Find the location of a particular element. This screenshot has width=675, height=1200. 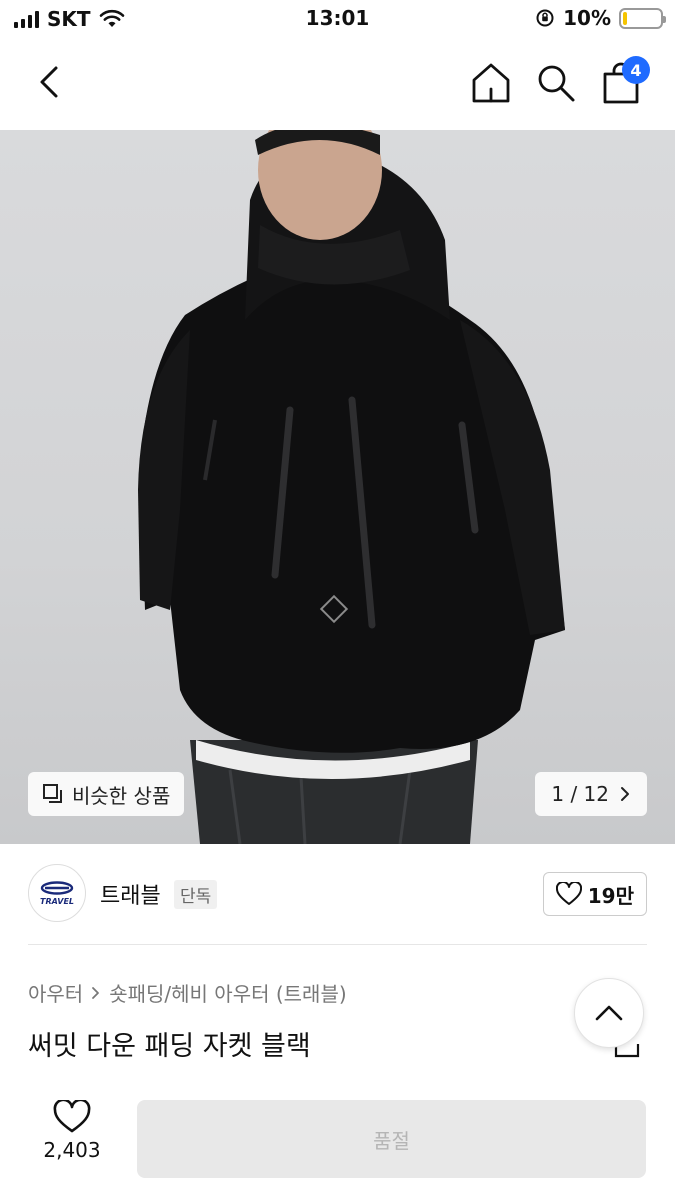

divider is located at coordinates (337, 944).